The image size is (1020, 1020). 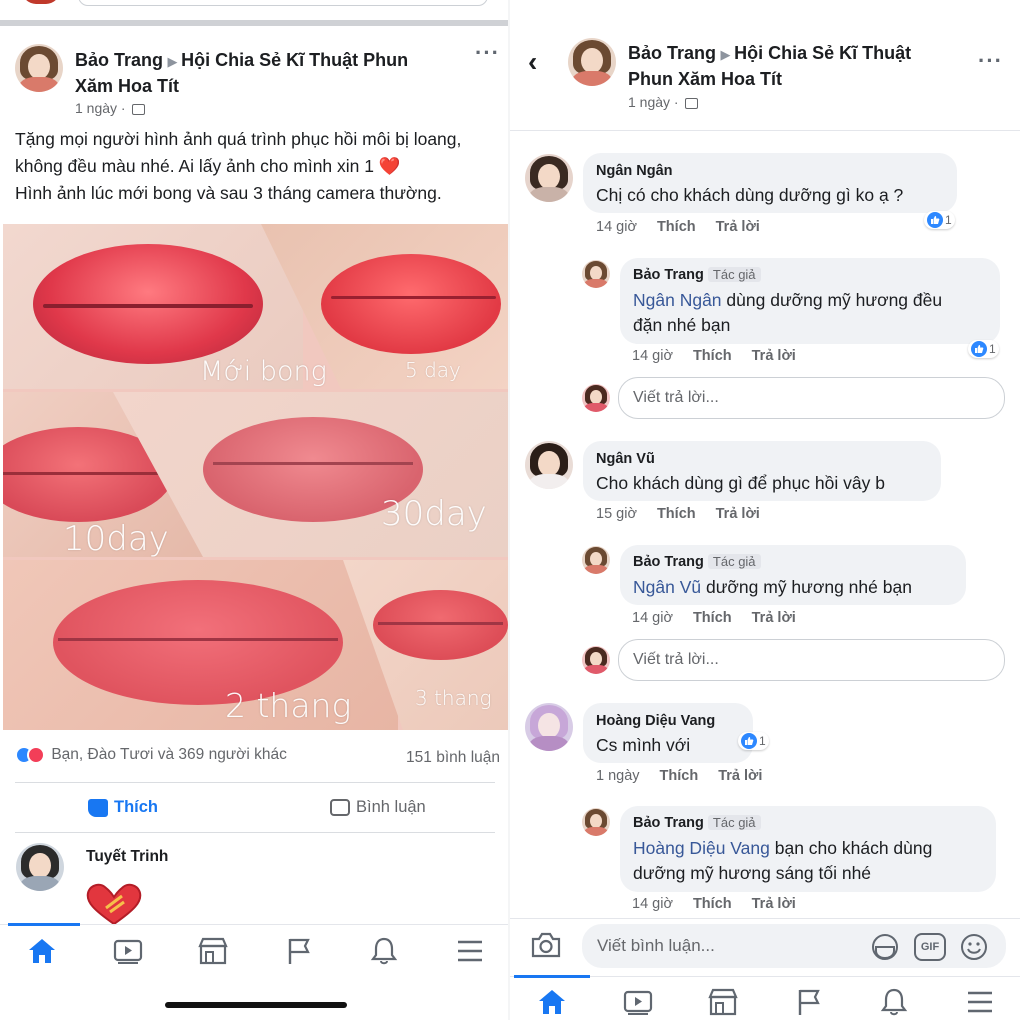 What do you see at coordinates (667, 587) in the screenshot?
I see `mention-link: Ngân Vũ` at bounding box center [667, 587].